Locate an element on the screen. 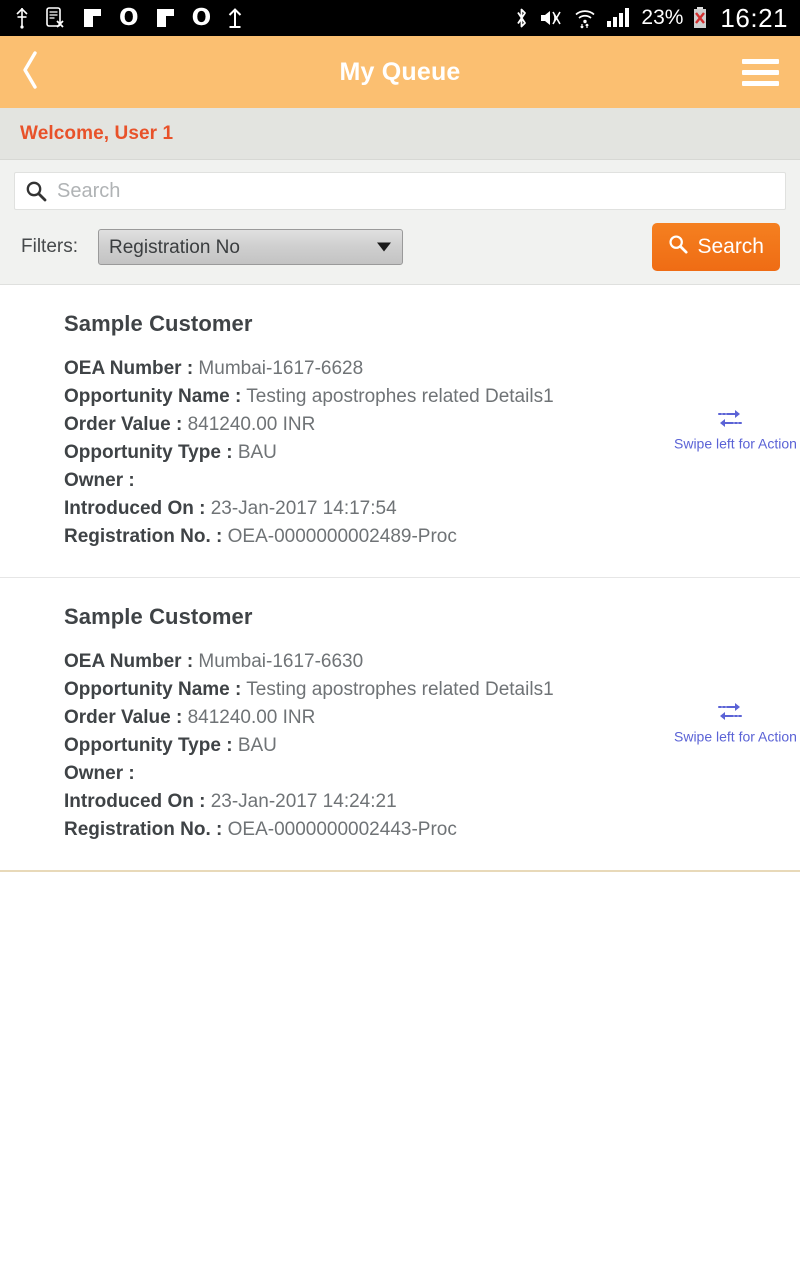 The image size is (800, 1280). field-value: OEA-0000000002489-Proc is located at coordinates (342, 536).